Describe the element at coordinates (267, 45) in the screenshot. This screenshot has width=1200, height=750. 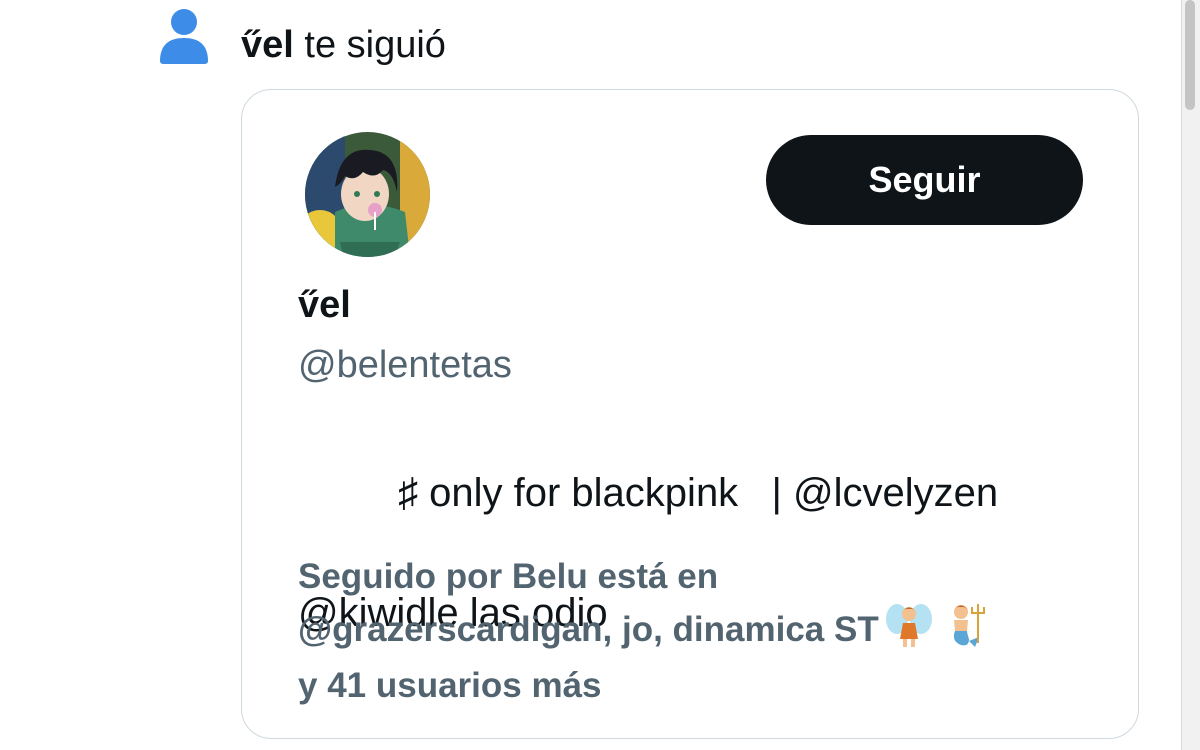
I see `follower-name-link: v̋el` at that location.